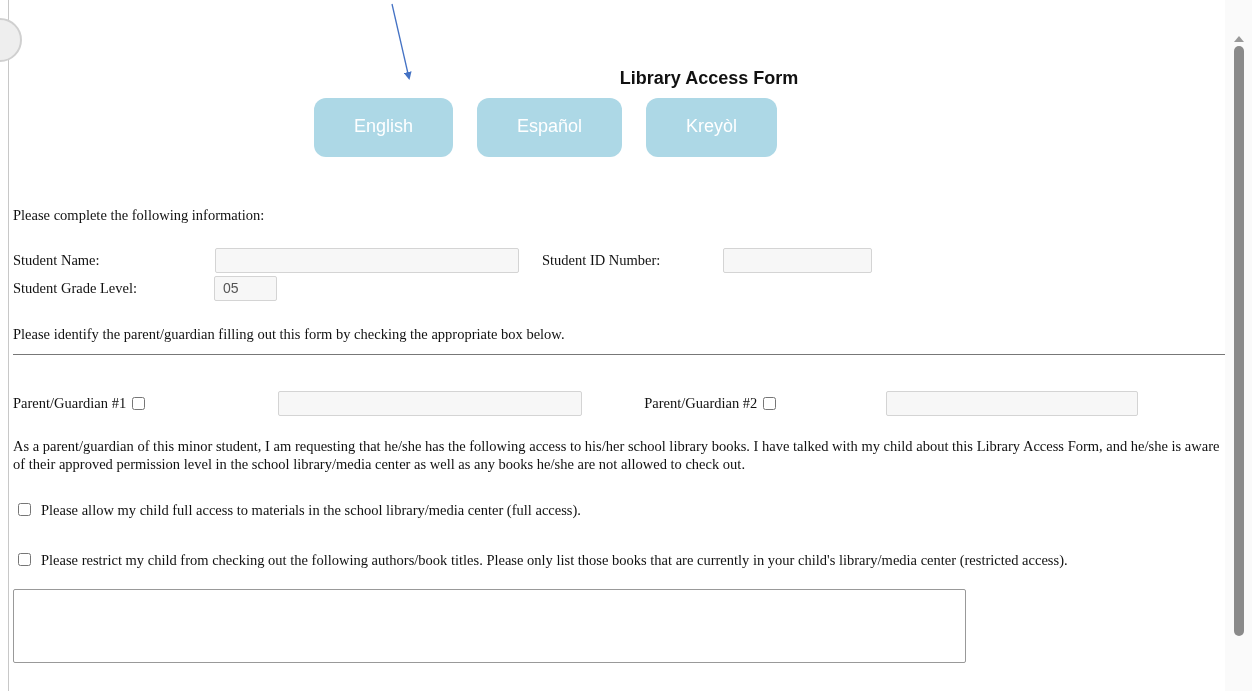 The width and height of the screenshot is (1252, 691). What do you see at coordinates (70, 404) in the screenshot?
I see `field-label: Parent/Guardian #1` at bounding box center [70, 404].